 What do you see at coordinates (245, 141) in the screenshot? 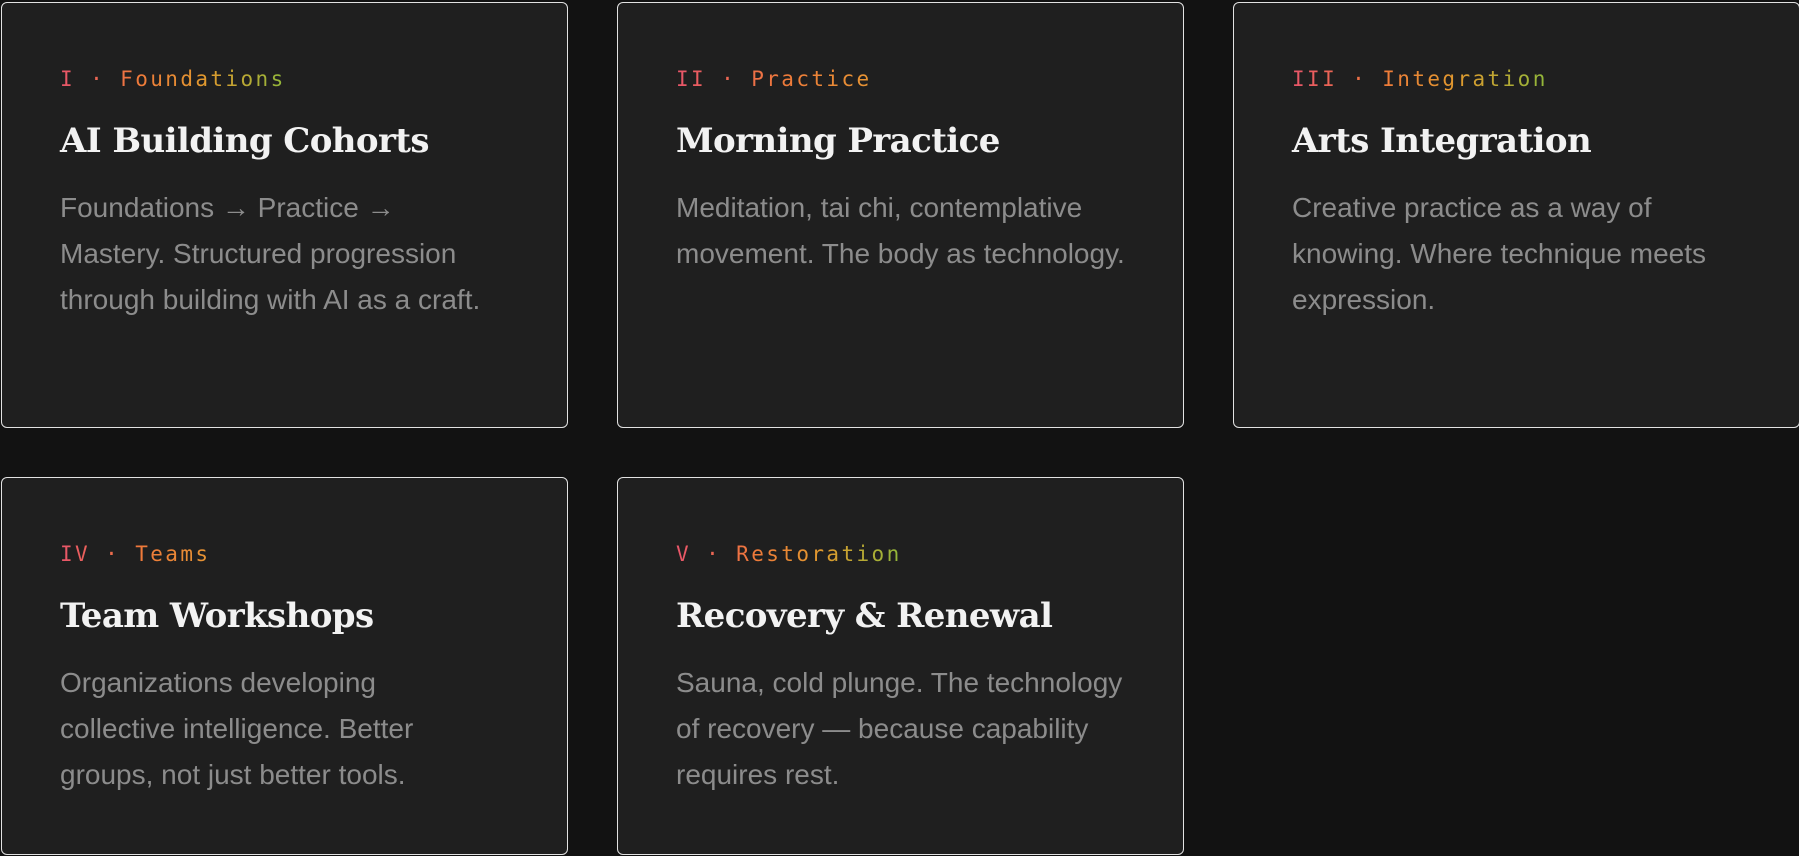
I see `card-title: AI Building Cohorts` at bounding box center [245, 141].